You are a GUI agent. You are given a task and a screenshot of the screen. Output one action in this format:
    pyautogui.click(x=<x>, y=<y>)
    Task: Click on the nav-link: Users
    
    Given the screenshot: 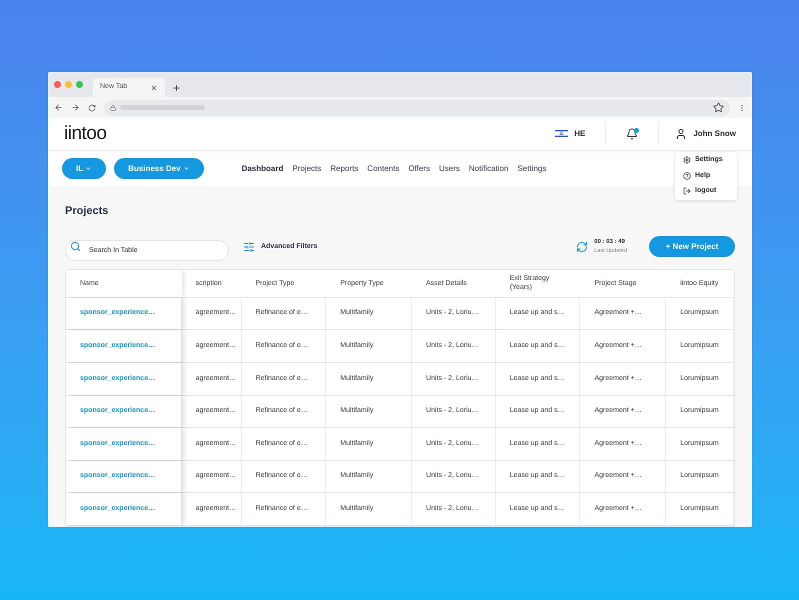 What is the action you would take?
    pyautogui.click(x=449, y=168)
    